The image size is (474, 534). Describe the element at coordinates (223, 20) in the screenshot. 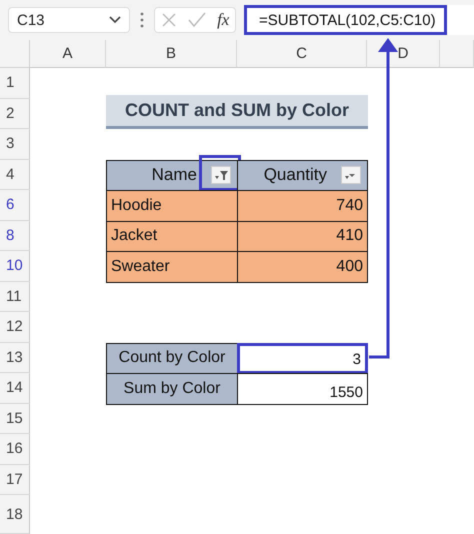

I see `insert-function-button: fx` at that location.